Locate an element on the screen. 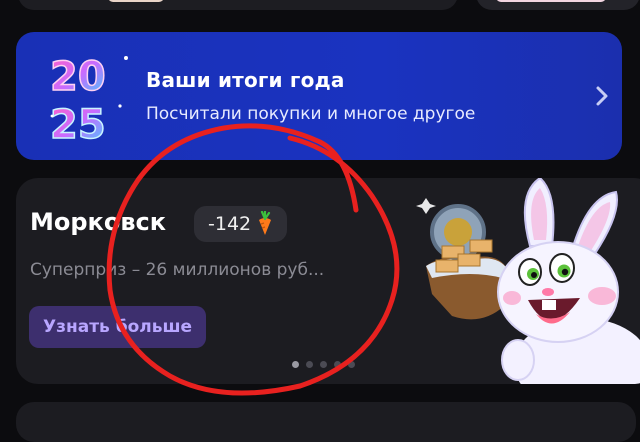 This screenshot has width=640, height=442. badge-year-bottom: 25 is located at coordinates (78, 124).